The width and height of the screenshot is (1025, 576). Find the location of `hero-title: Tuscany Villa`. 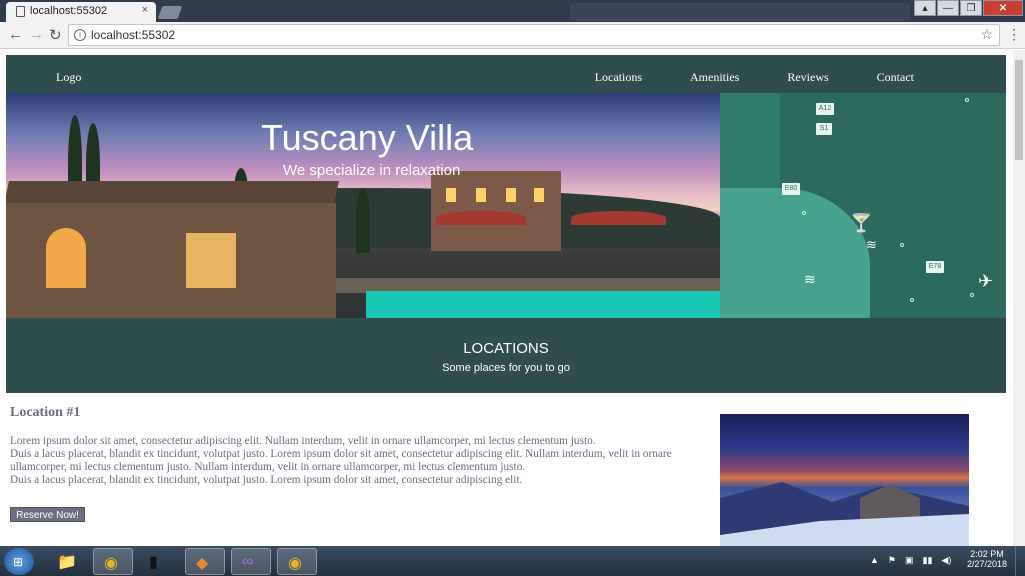

hero-title: Tuscany Villa is located at coordinates (367, 137).